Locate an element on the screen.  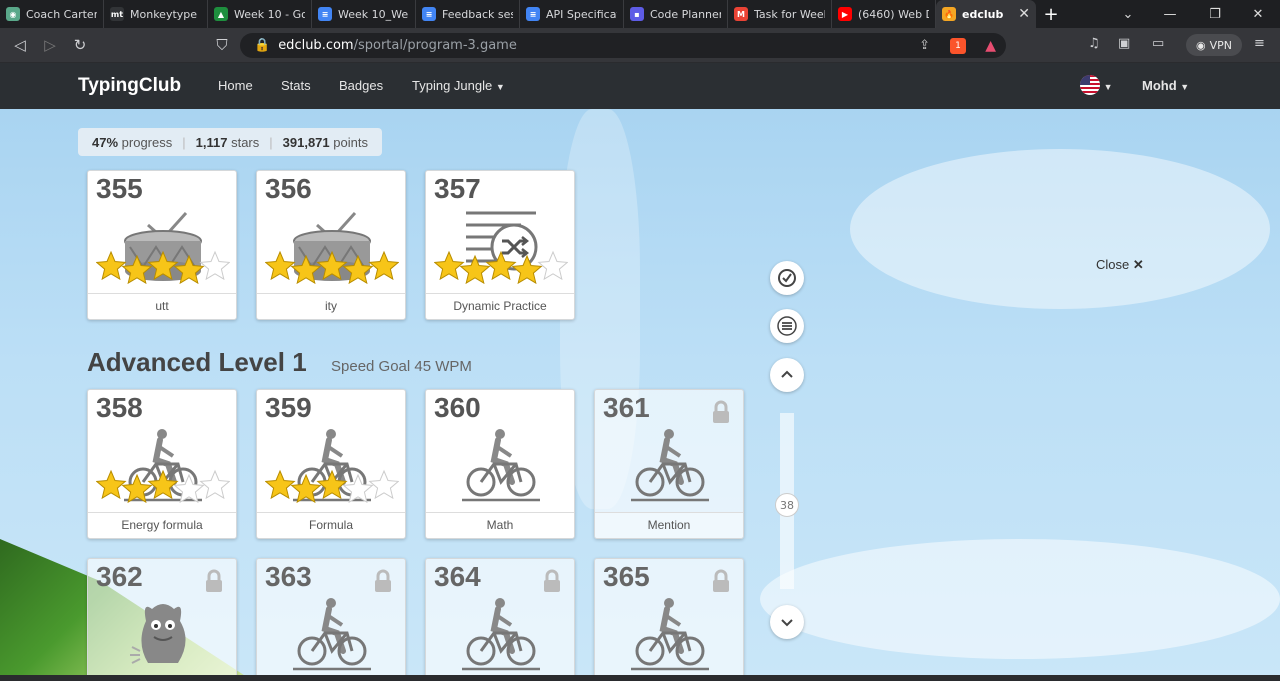
sidebar-icon: ▣ is located at coordinates (1124, 43).